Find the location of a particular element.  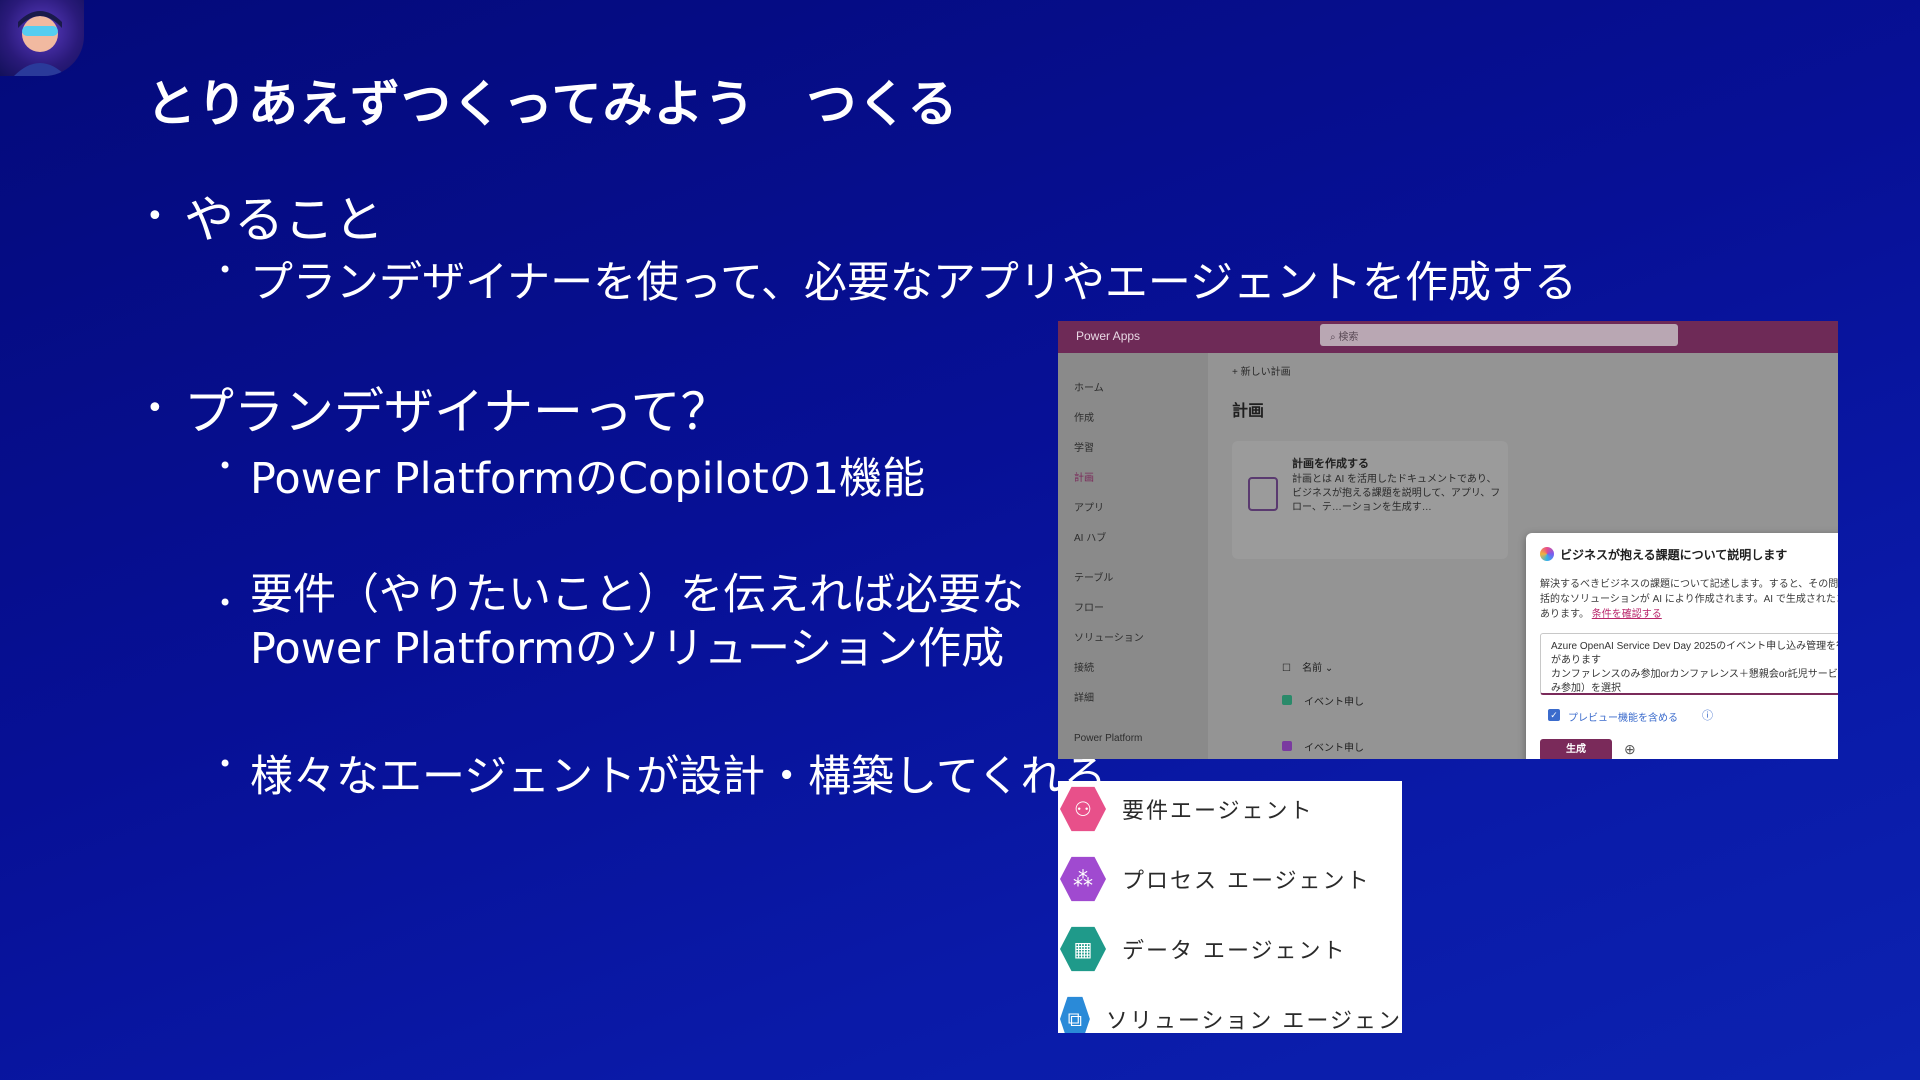

app-brand: Power Apps is located at coordinates (1108, 336).